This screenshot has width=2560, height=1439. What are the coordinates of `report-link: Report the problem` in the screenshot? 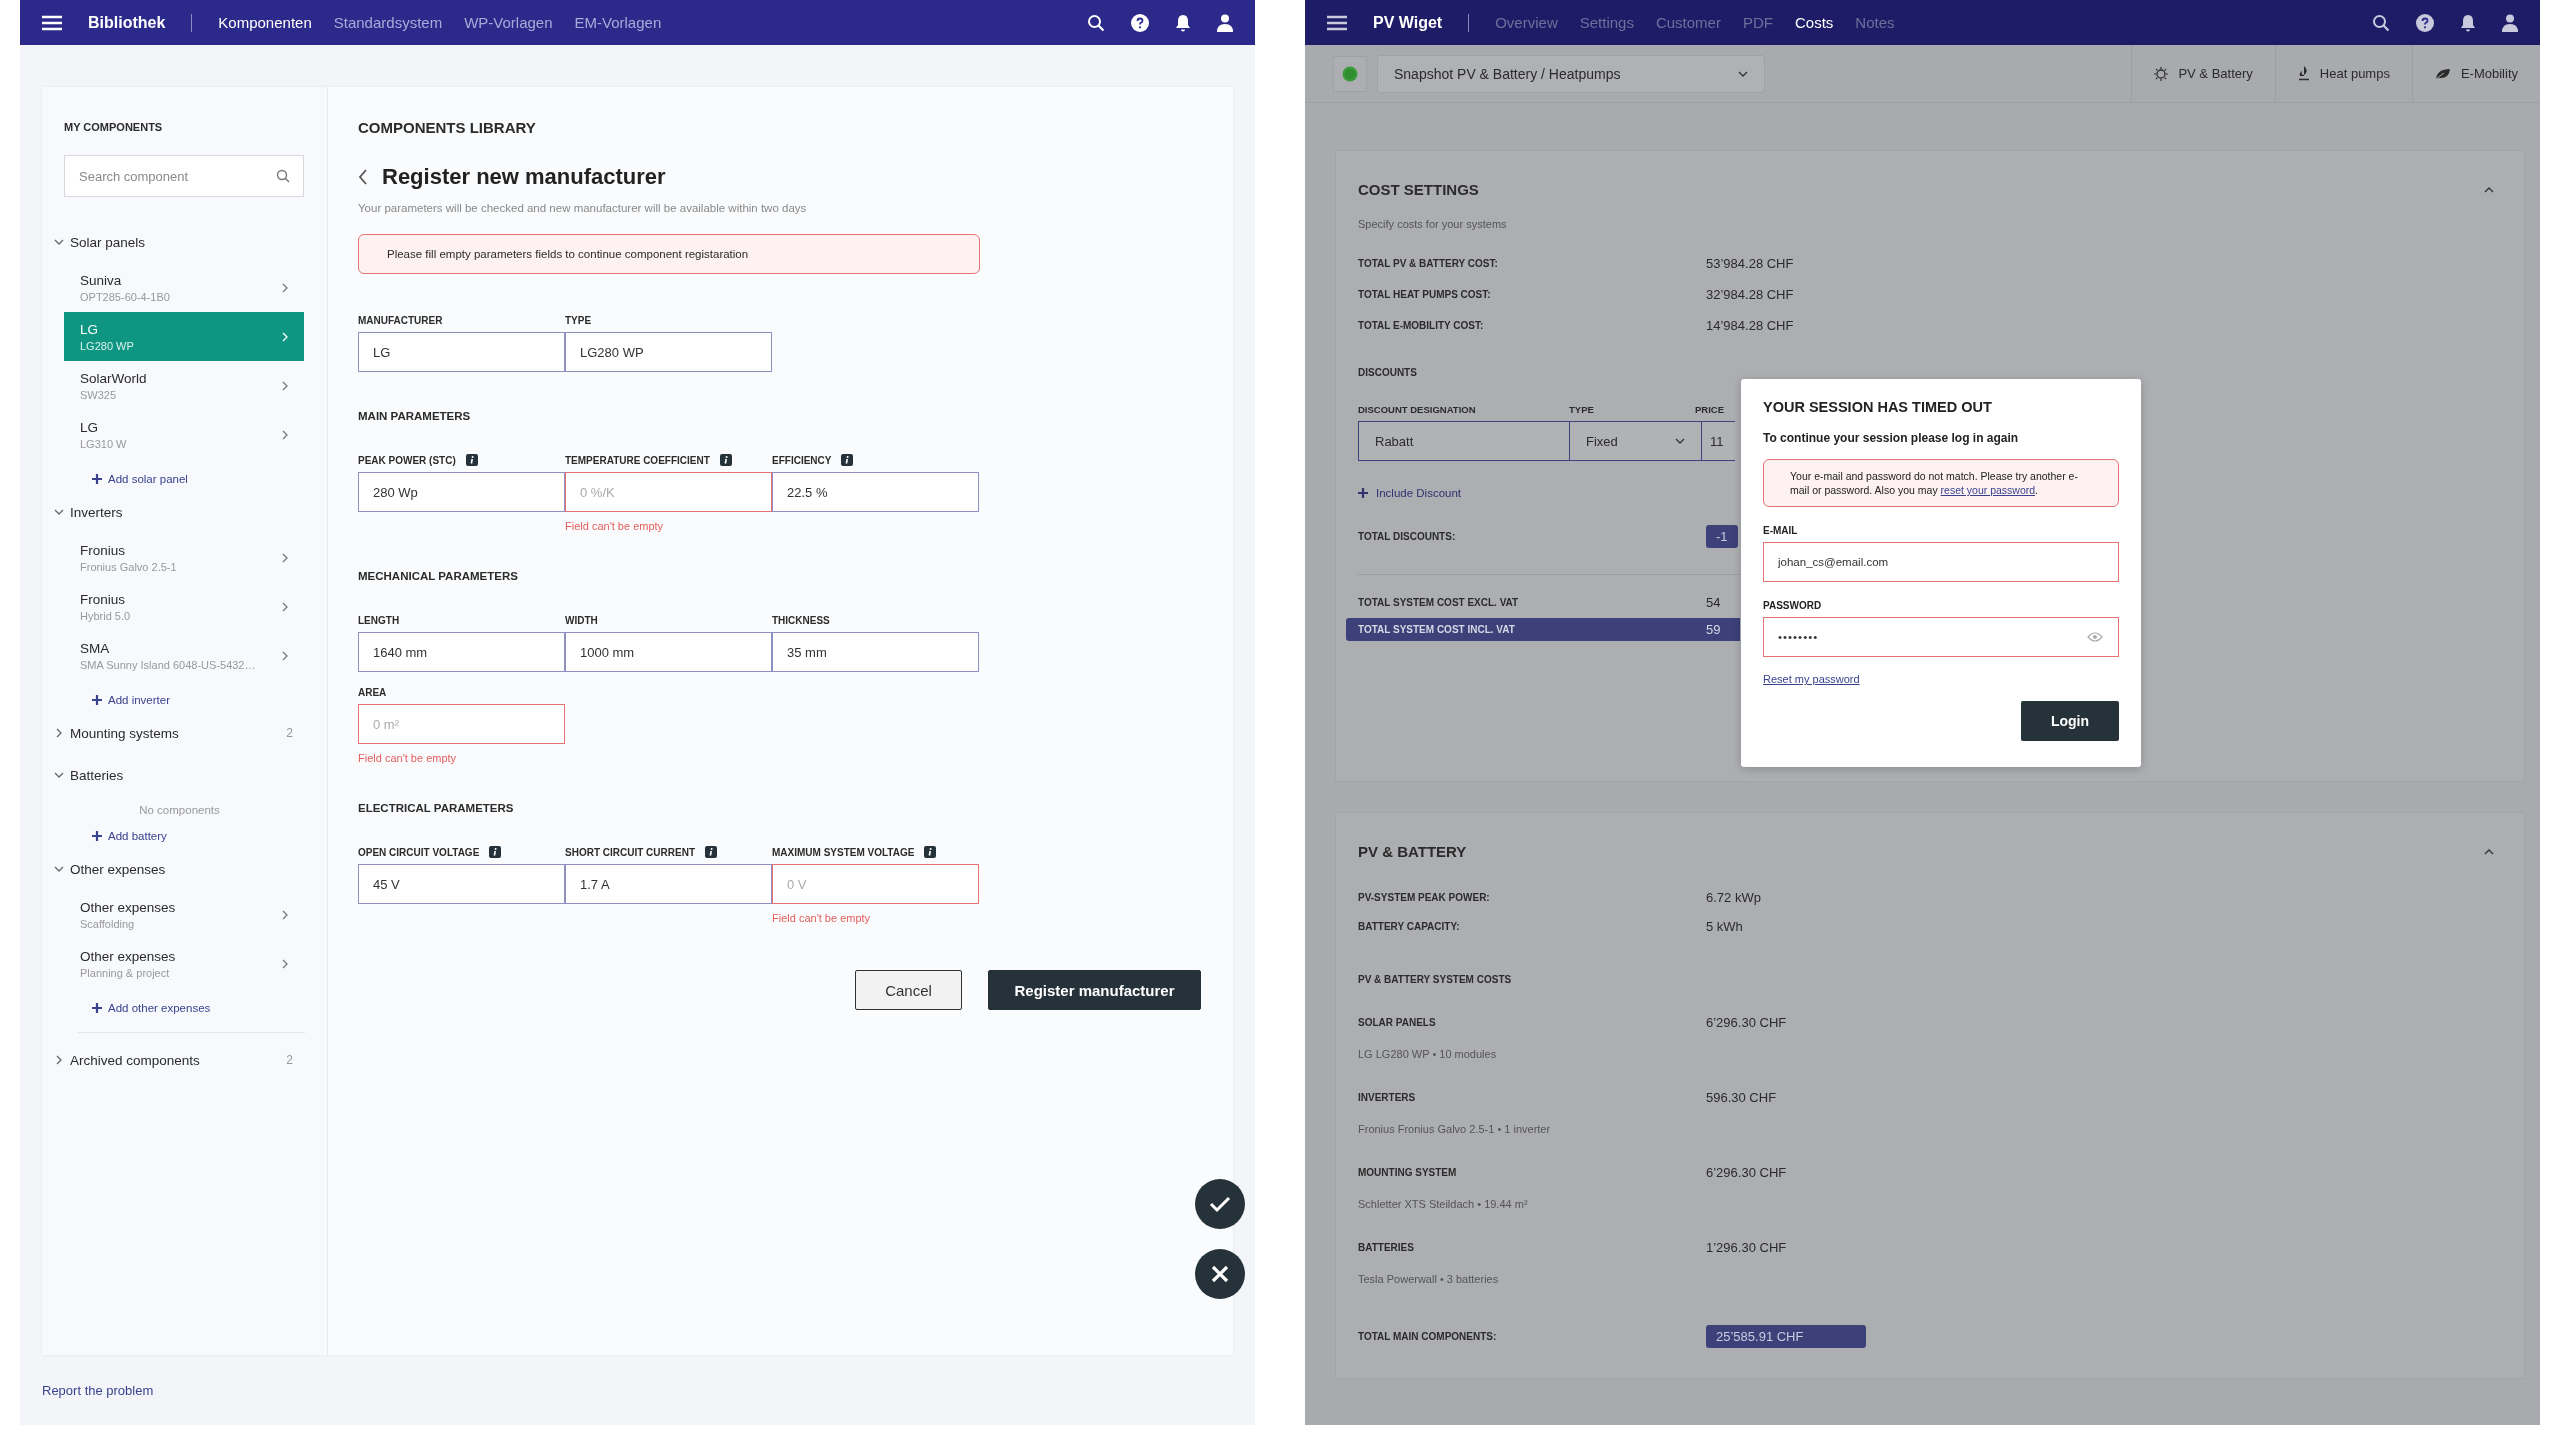 It's located at (98, 1390).